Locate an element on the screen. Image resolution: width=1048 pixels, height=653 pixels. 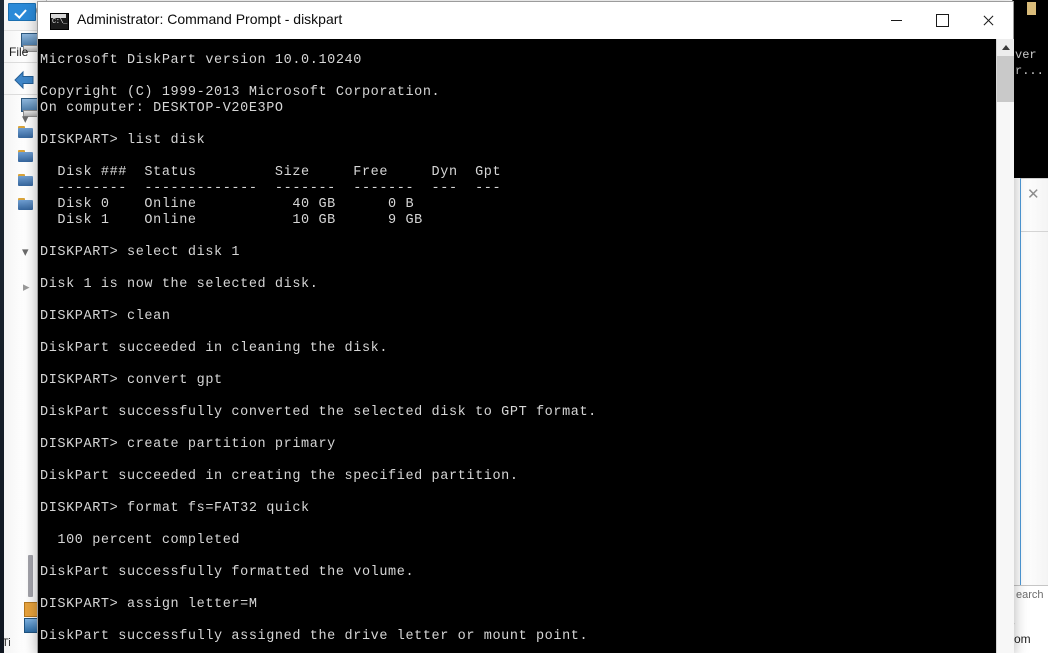
command-prompt-icon: C:\_ is located at coordinates (59, 21).